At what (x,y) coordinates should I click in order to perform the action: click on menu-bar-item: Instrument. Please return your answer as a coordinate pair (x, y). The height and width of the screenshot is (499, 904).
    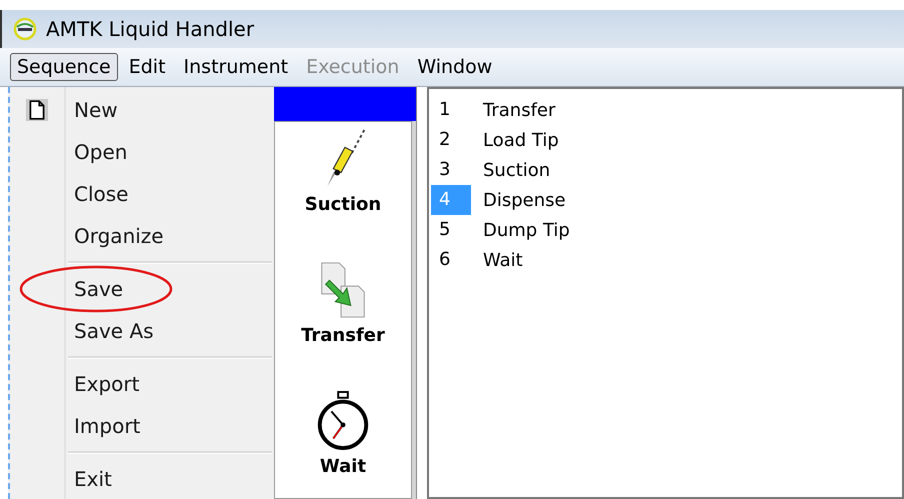
    Looking at the image, I should click on (236, 67).